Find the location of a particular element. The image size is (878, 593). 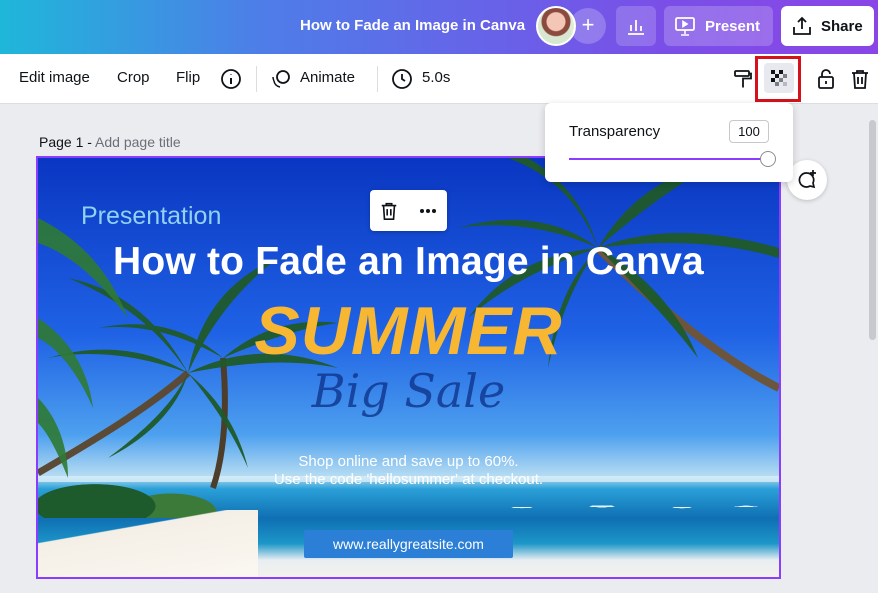

page-label: Page 1 - Add page title is located at coordinates (110, 142).